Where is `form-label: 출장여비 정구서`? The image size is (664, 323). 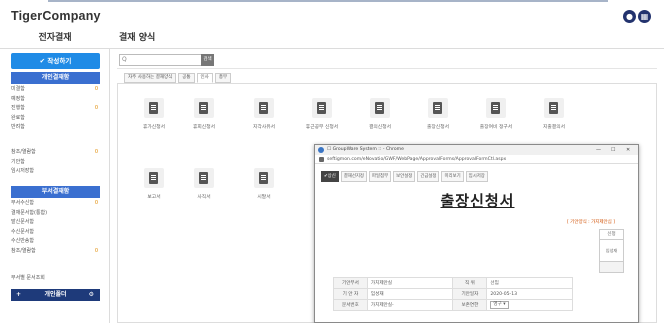 form-label: 출장여비 정구서 is located at coordinates (496, 127).